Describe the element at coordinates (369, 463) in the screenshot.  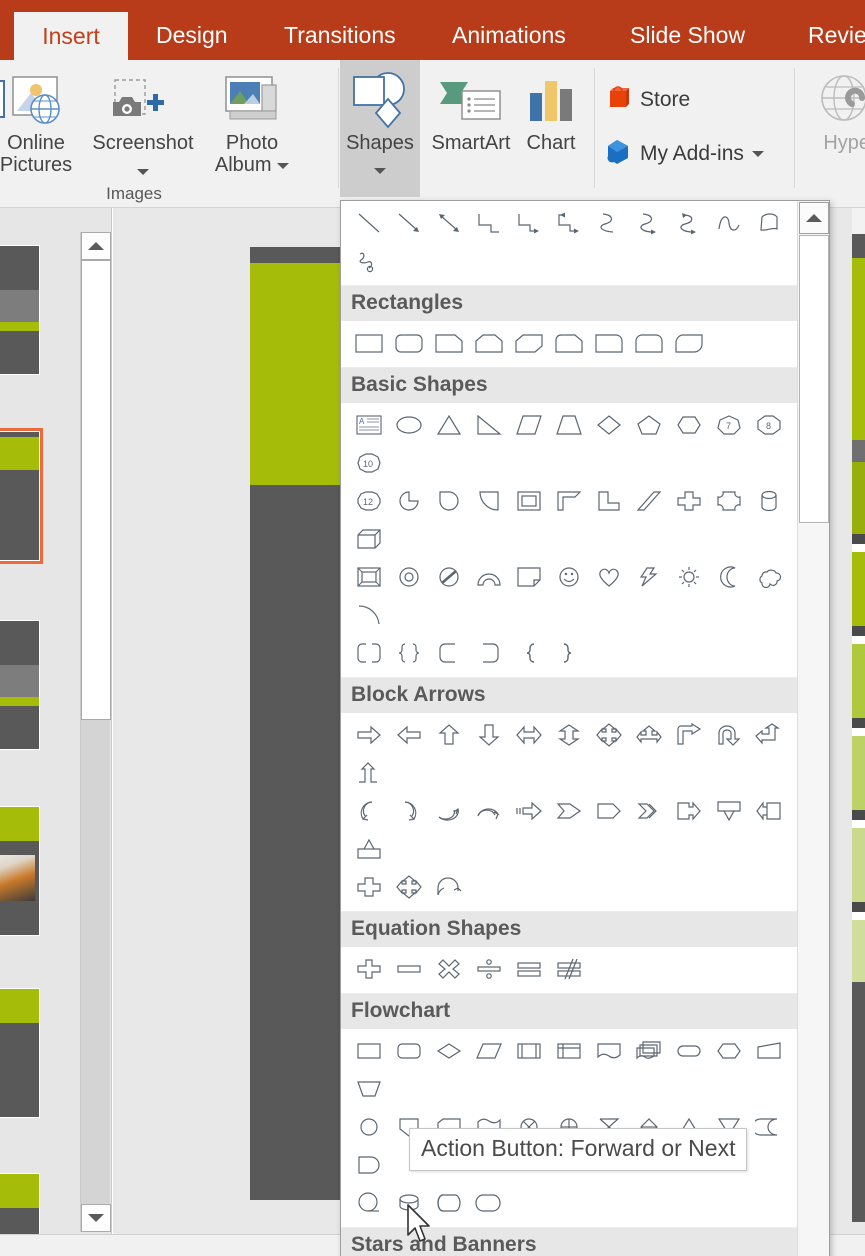
I see `shape-decagon: 10` at that location.